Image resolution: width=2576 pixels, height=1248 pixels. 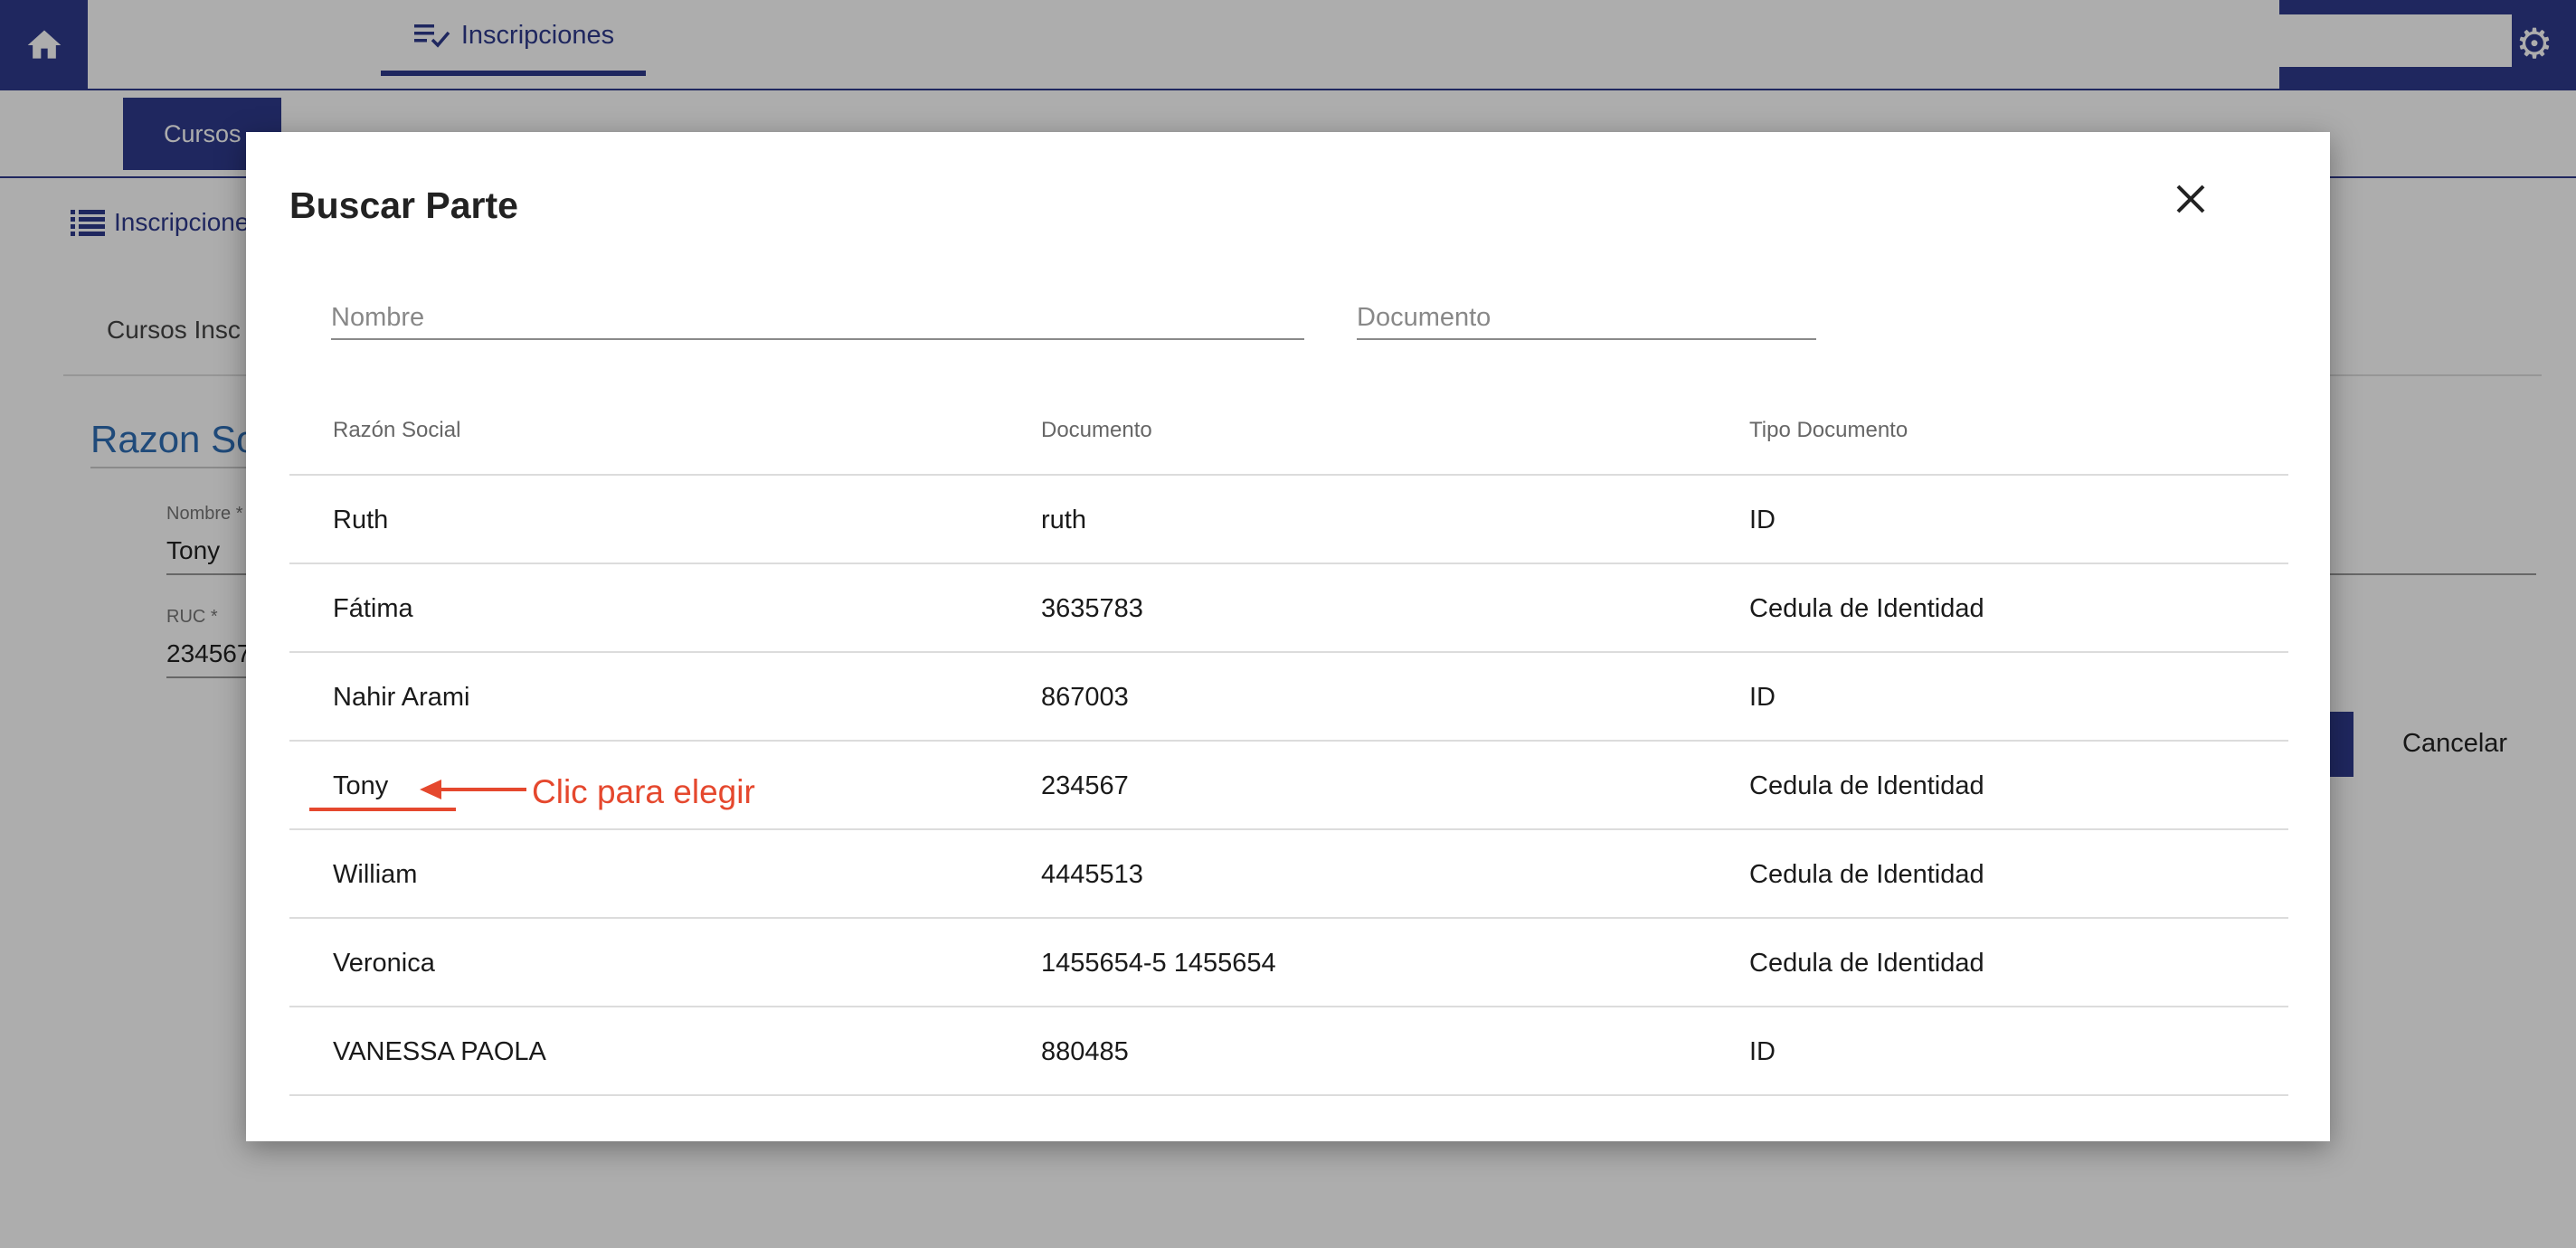 I want to click on documento-search-field, so click(x=1586, y=314).